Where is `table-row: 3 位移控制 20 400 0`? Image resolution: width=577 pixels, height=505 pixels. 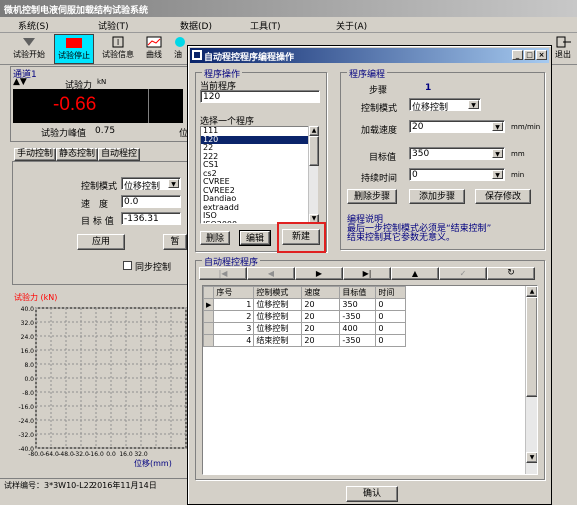
table-row: 3 位移控制 20 400 0 is located at coordinates (305, 328).